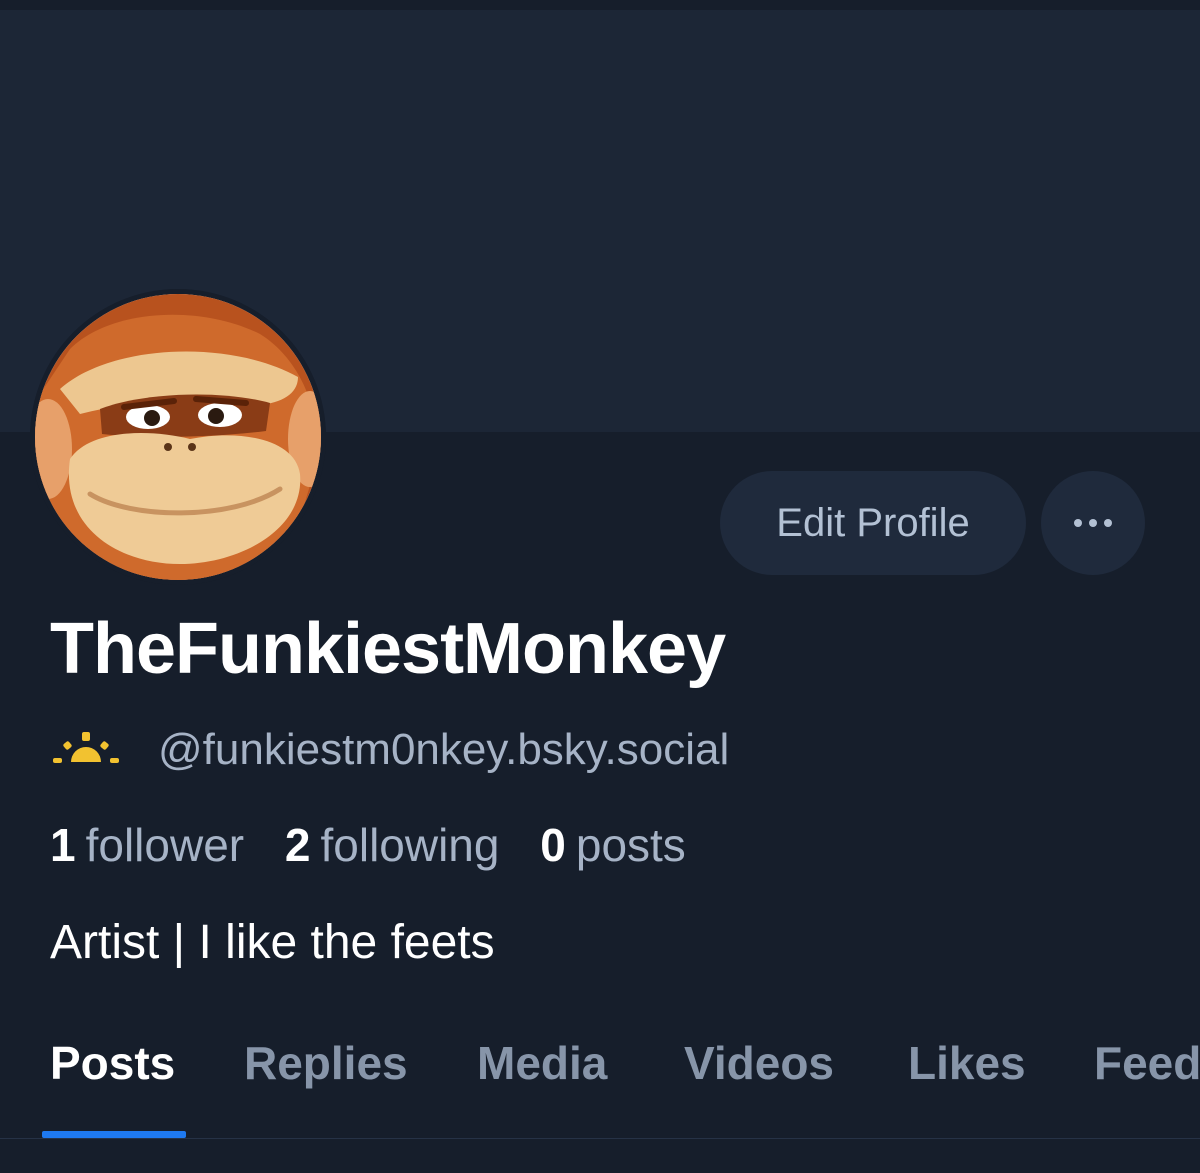  I want to click on avatar, so click(178, 437).